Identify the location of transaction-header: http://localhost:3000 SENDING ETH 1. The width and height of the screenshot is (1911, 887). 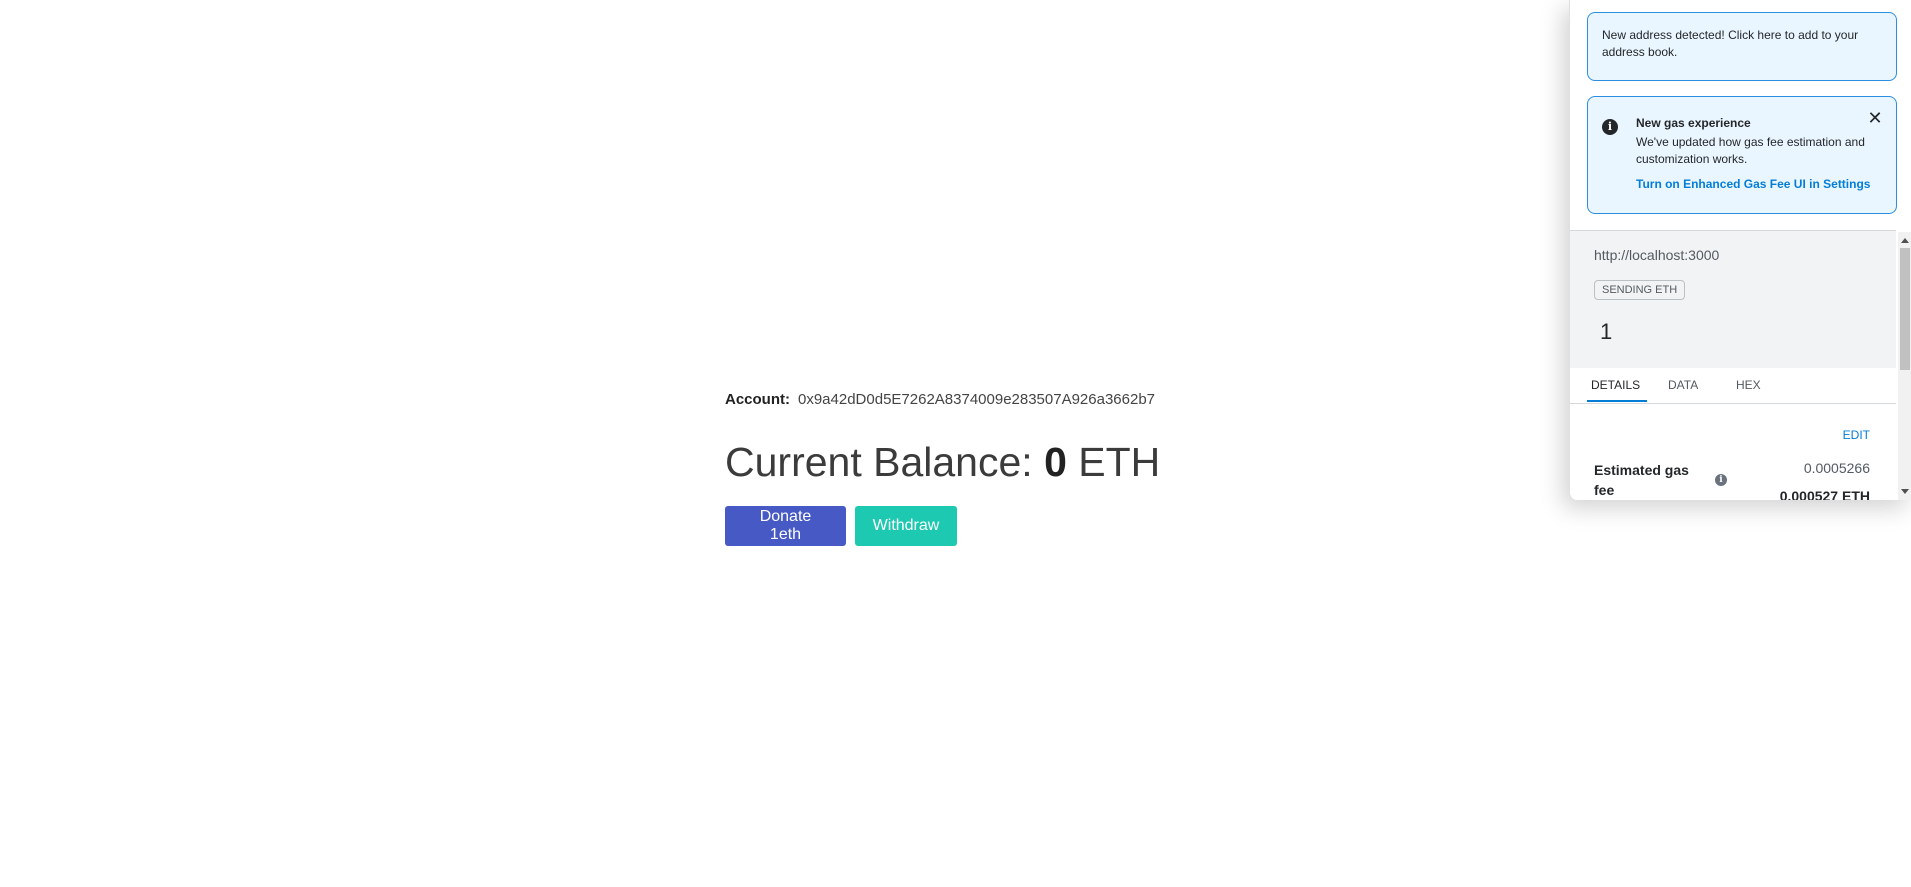
(1733, 299).